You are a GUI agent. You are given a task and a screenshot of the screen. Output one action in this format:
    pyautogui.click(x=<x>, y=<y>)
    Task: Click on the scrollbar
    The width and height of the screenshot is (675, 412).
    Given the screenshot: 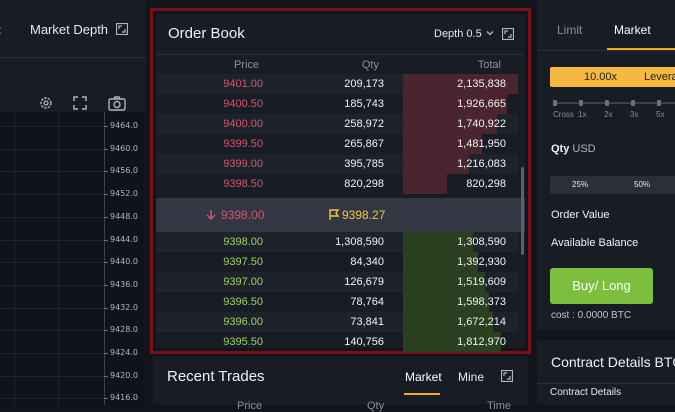 What is the action you would take?
    pyautogui.click(x=522, y=211)
    